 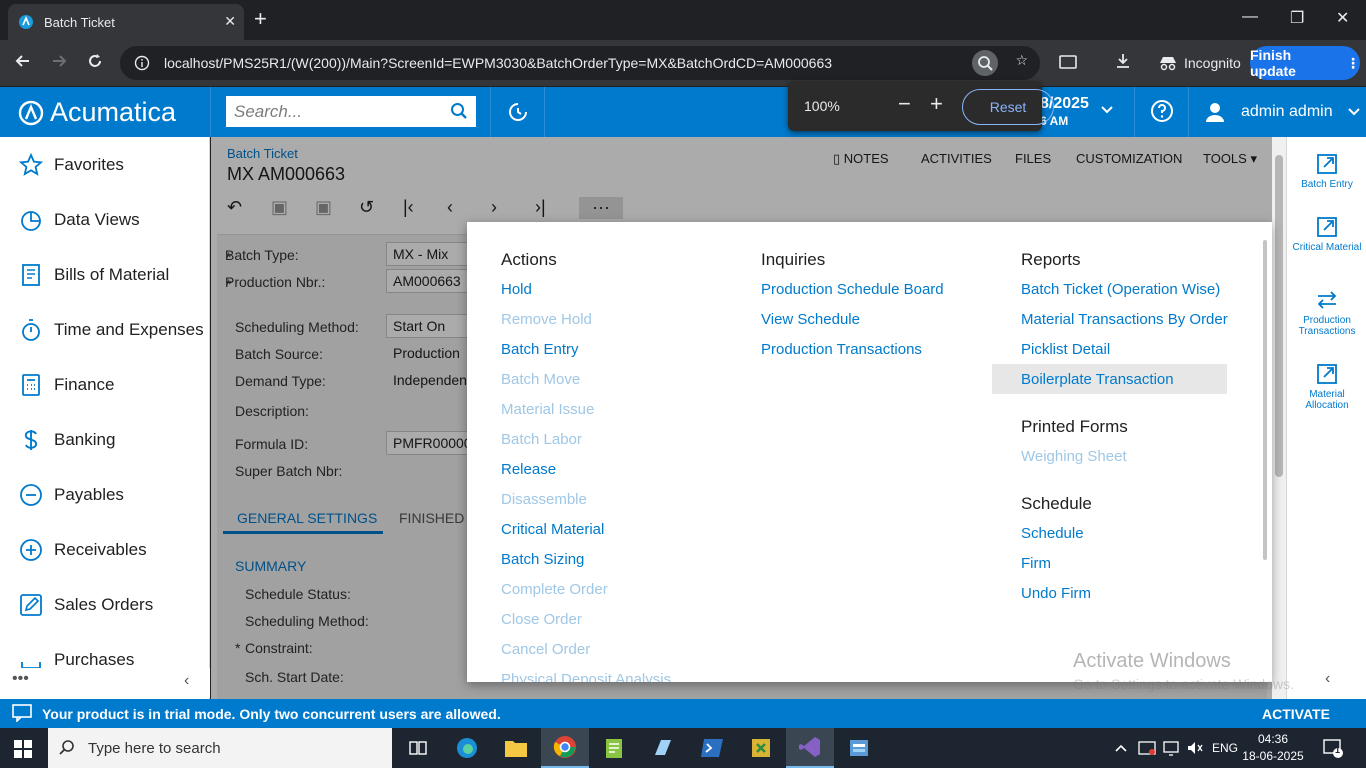 What do you see at coordinates (104, 330) in the screenshot?
I see `sidebar-item-time-and-expenses: Time and Expenses` at bounding box center [104, 330].